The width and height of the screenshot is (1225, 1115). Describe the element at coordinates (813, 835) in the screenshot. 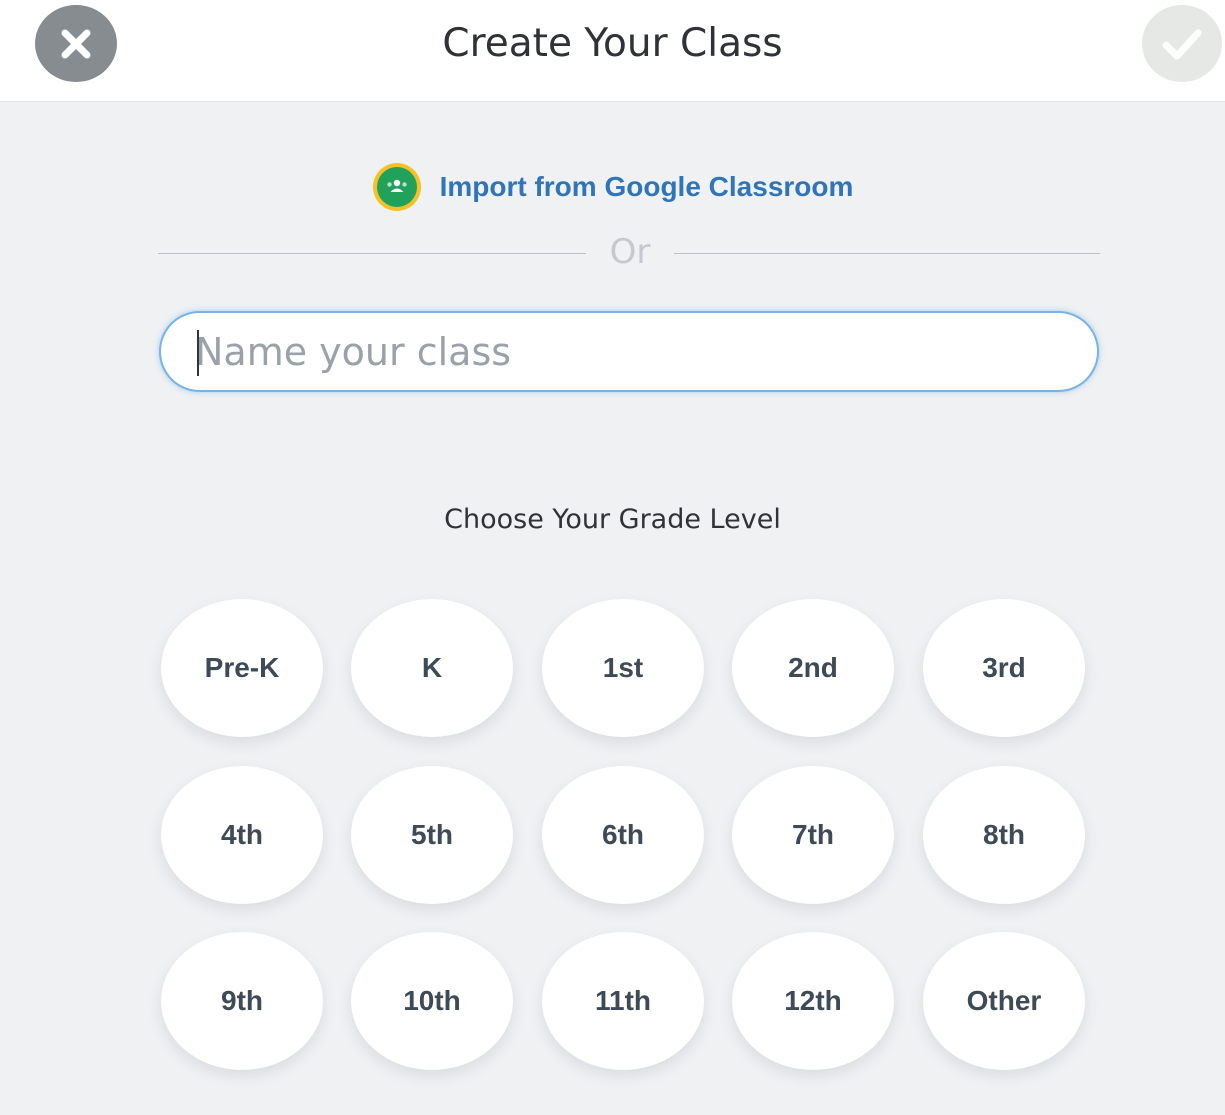

I see `grade-option-7th: 7th` at that location.